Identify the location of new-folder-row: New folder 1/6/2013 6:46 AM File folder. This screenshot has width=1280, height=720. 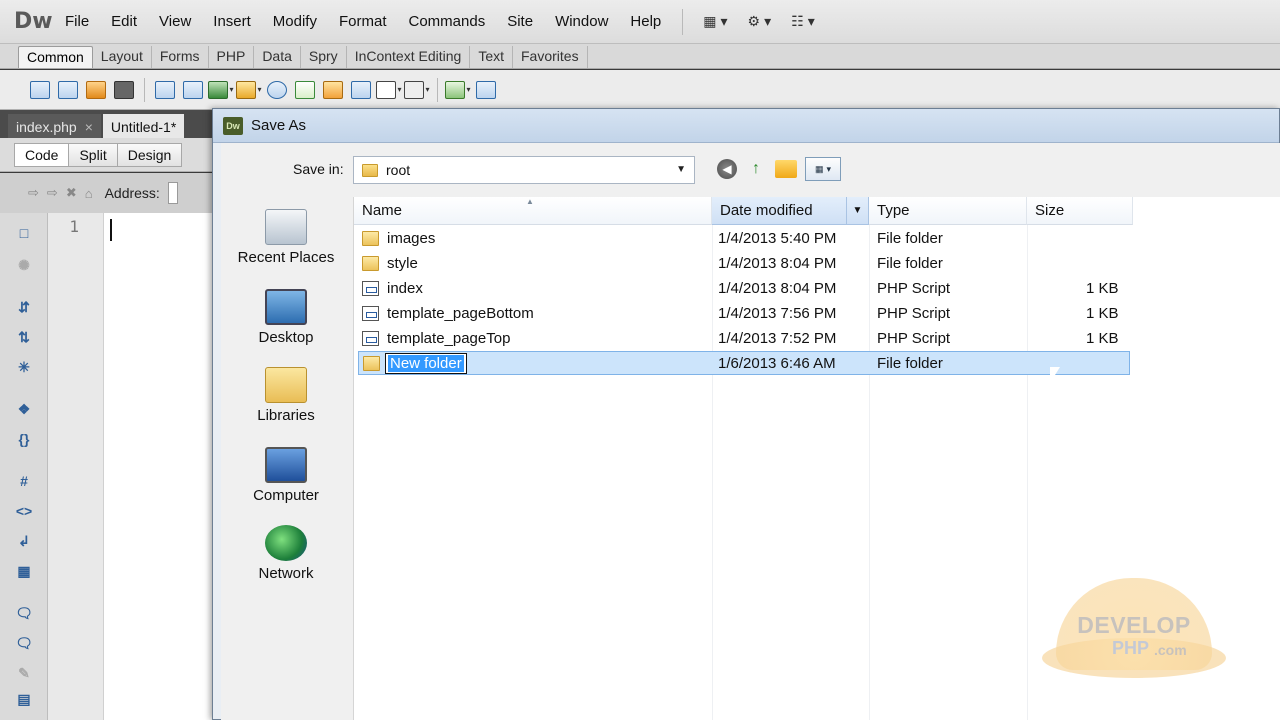
(744, 363).